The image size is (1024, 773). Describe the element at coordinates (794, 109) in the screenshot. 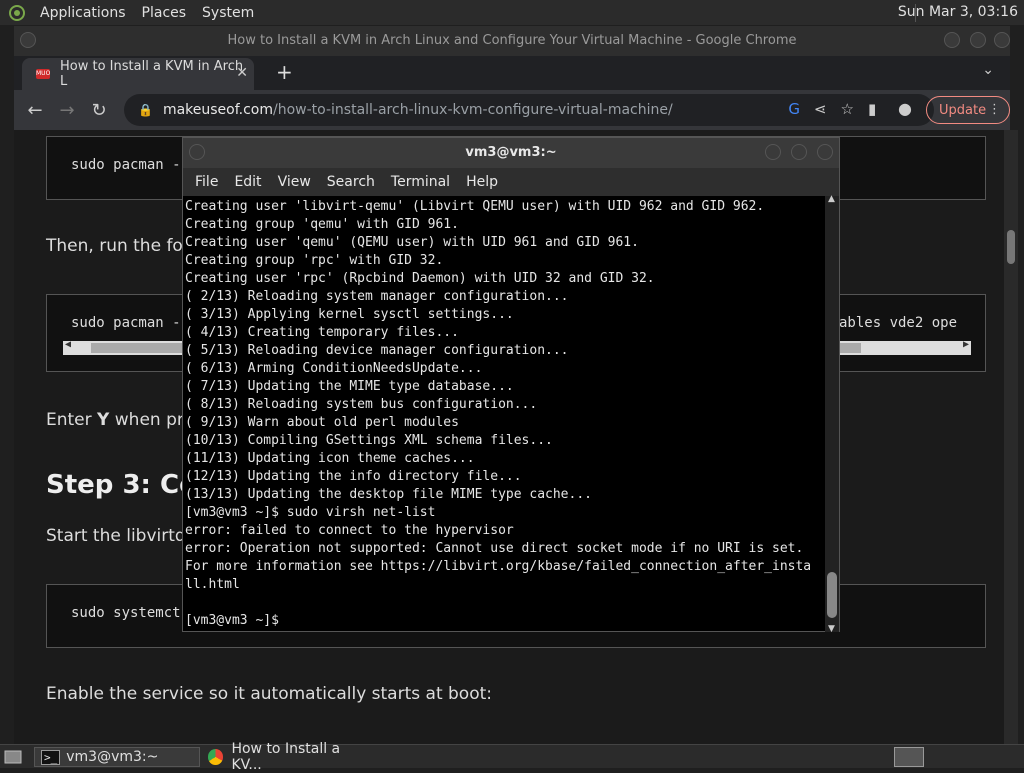

I see `google-lens-icon: G` at that location.